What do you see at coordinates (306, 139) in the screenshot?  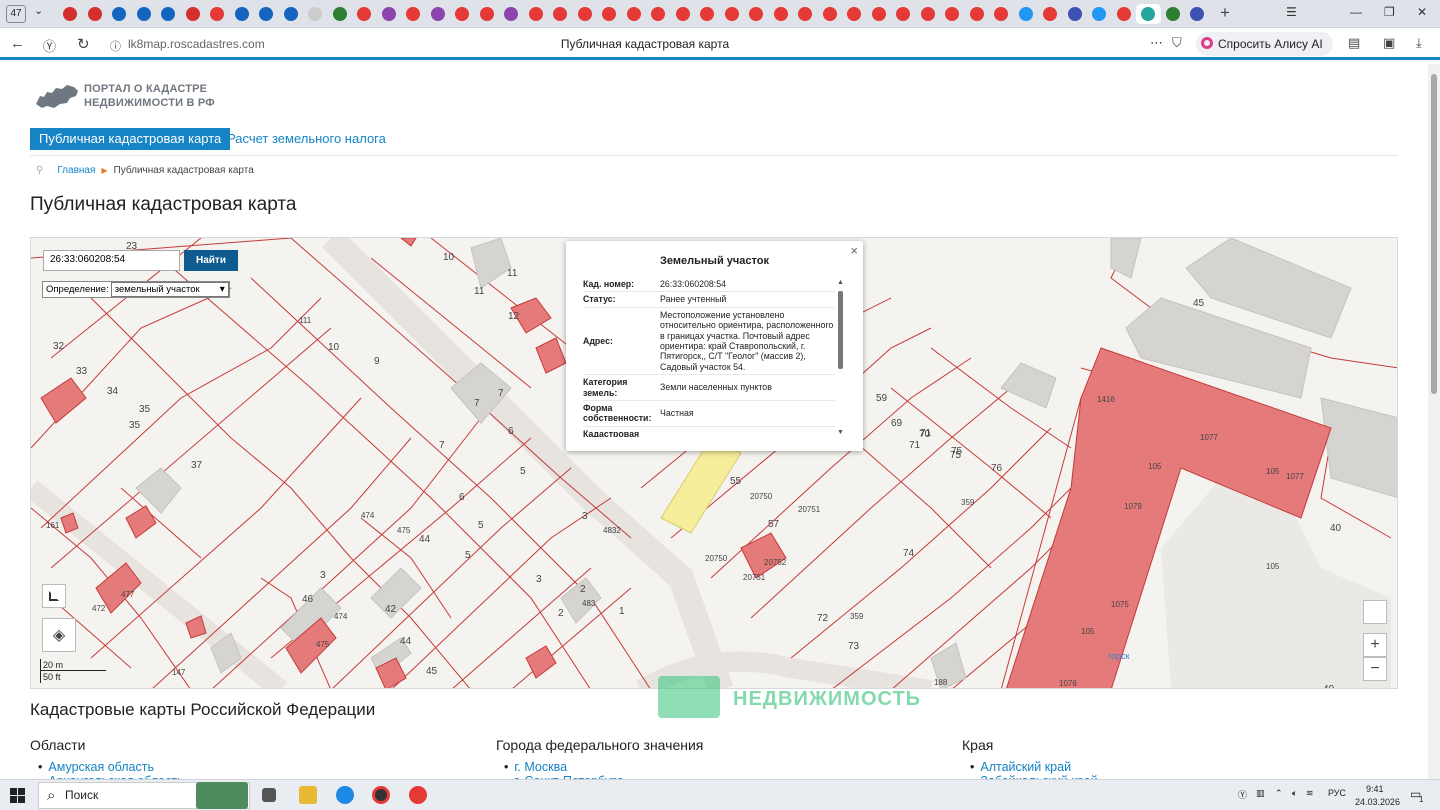 I see `nav-land-tax: Расчет земельного налога` at bounding box center [306, 139].